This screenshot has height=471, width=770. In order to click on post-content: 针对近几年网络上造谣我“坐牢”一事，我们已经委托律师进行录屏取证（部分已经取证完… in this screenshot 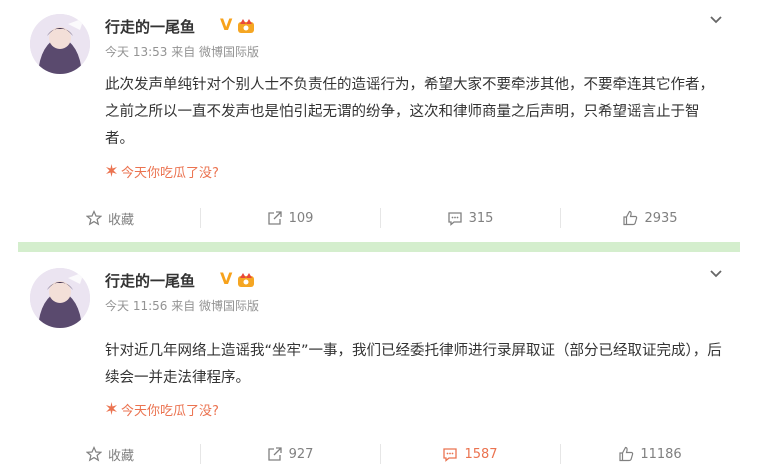, I will do `click(413, 364)`.